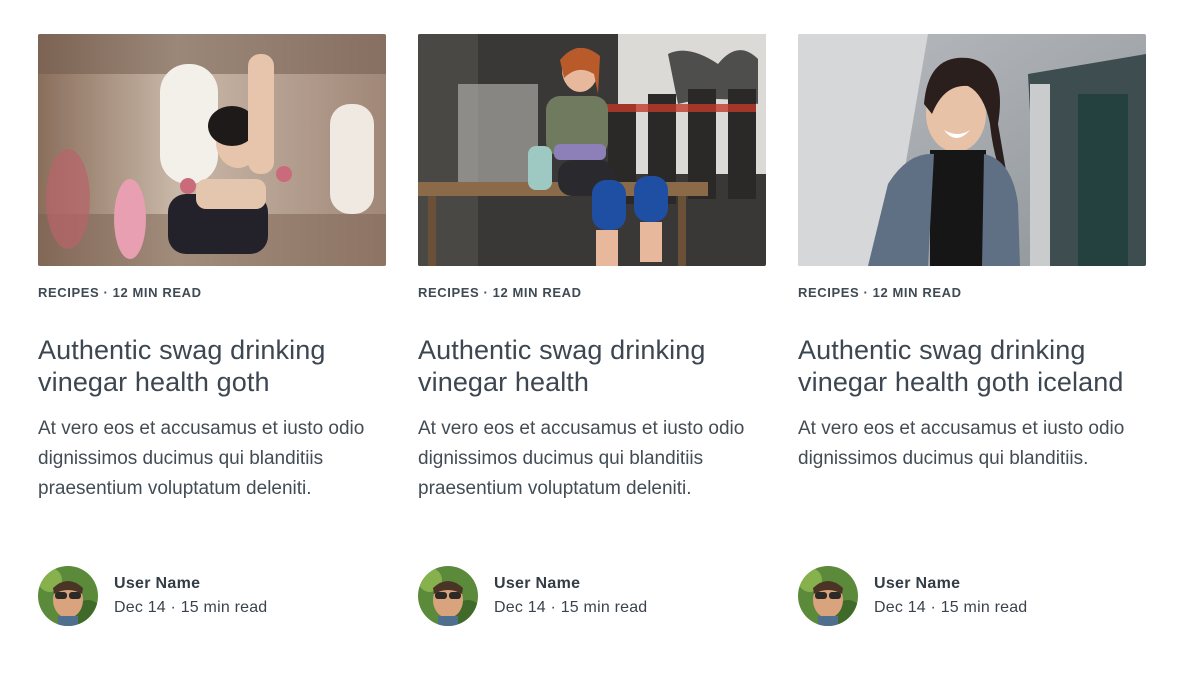 The image size is (1188, 684). I want to click on laughing-woman-photo, so click(972, 150).